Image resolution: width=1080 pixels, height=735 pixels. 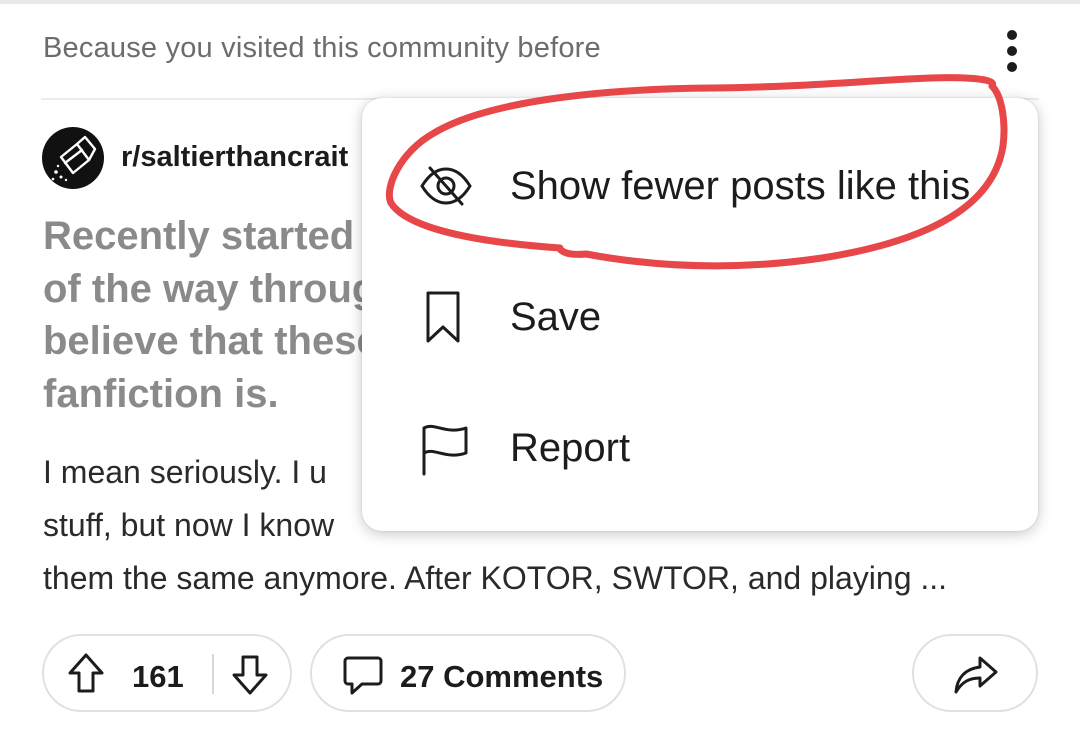 I want to click on comments-button: 27 Comments, so click(x=468, y=673).